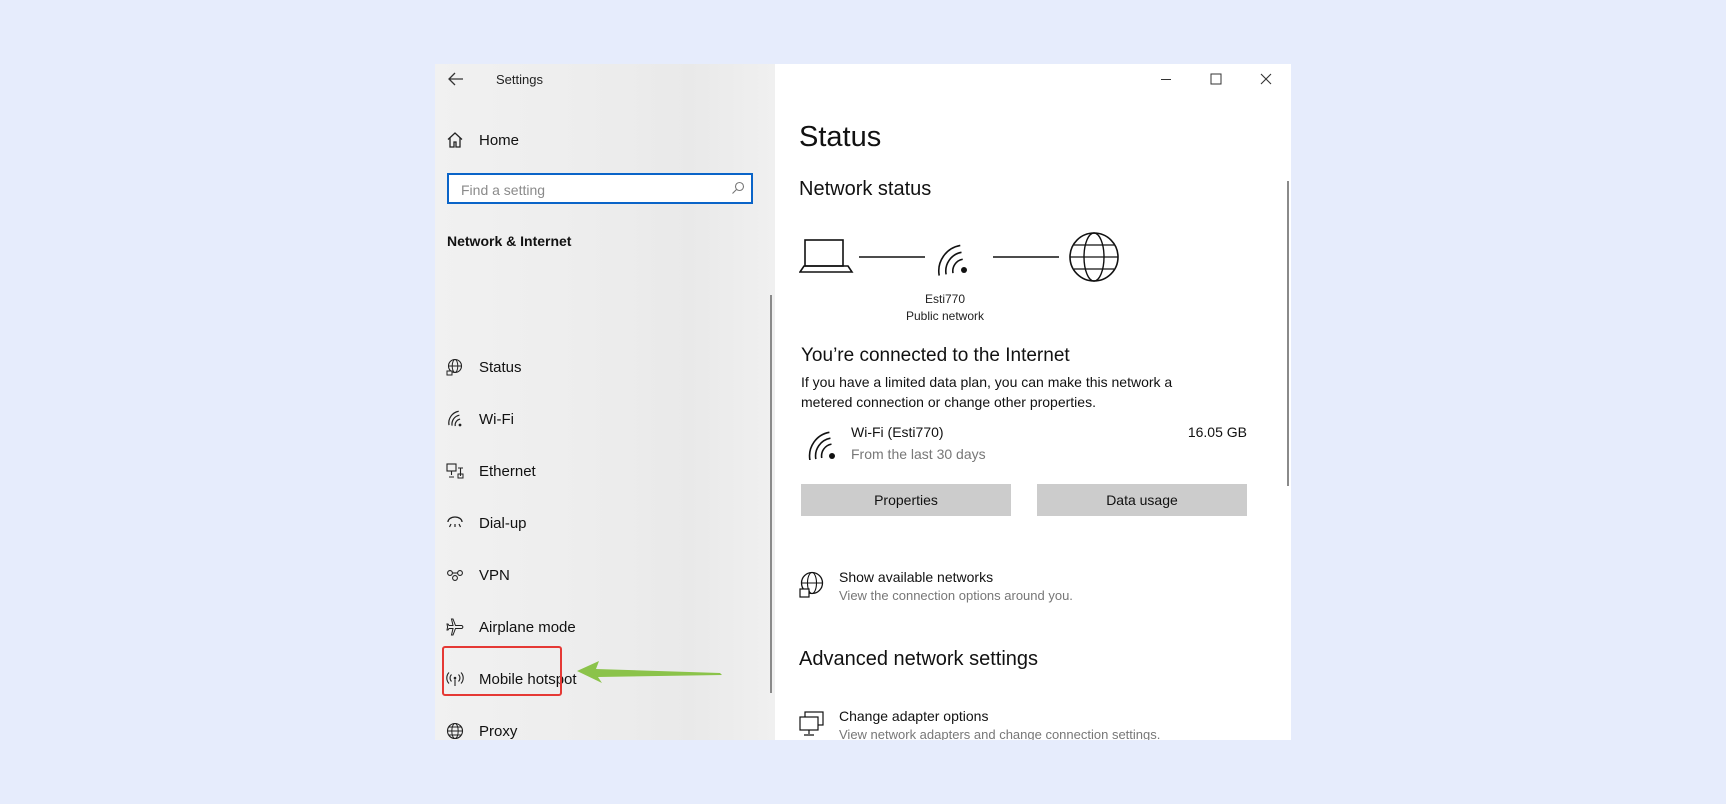 This screenshot has height=804, width=1726. What do you see at coordinates (914, 716) in the screenshot?
I see `adapter-title: Change adapter options` at bounding box center [914, 716].